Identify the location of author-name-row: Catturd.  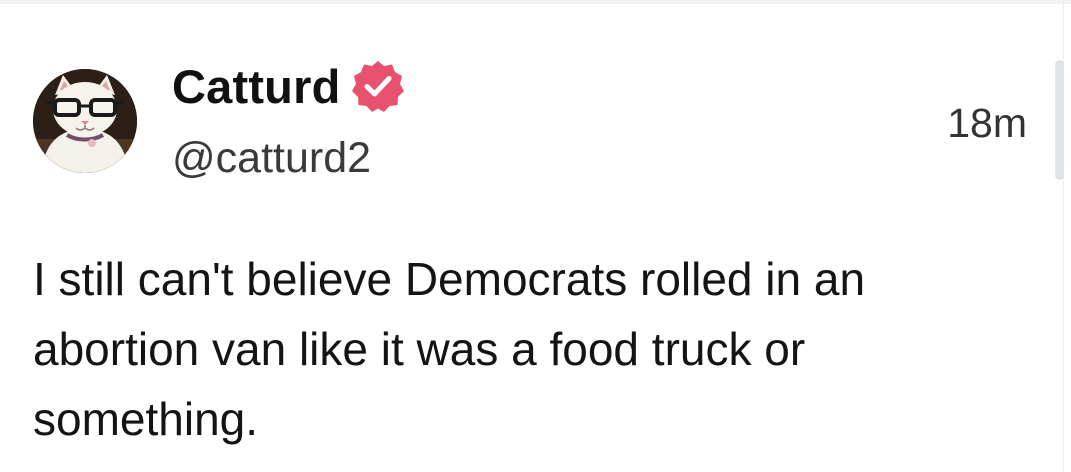
(288, 86).